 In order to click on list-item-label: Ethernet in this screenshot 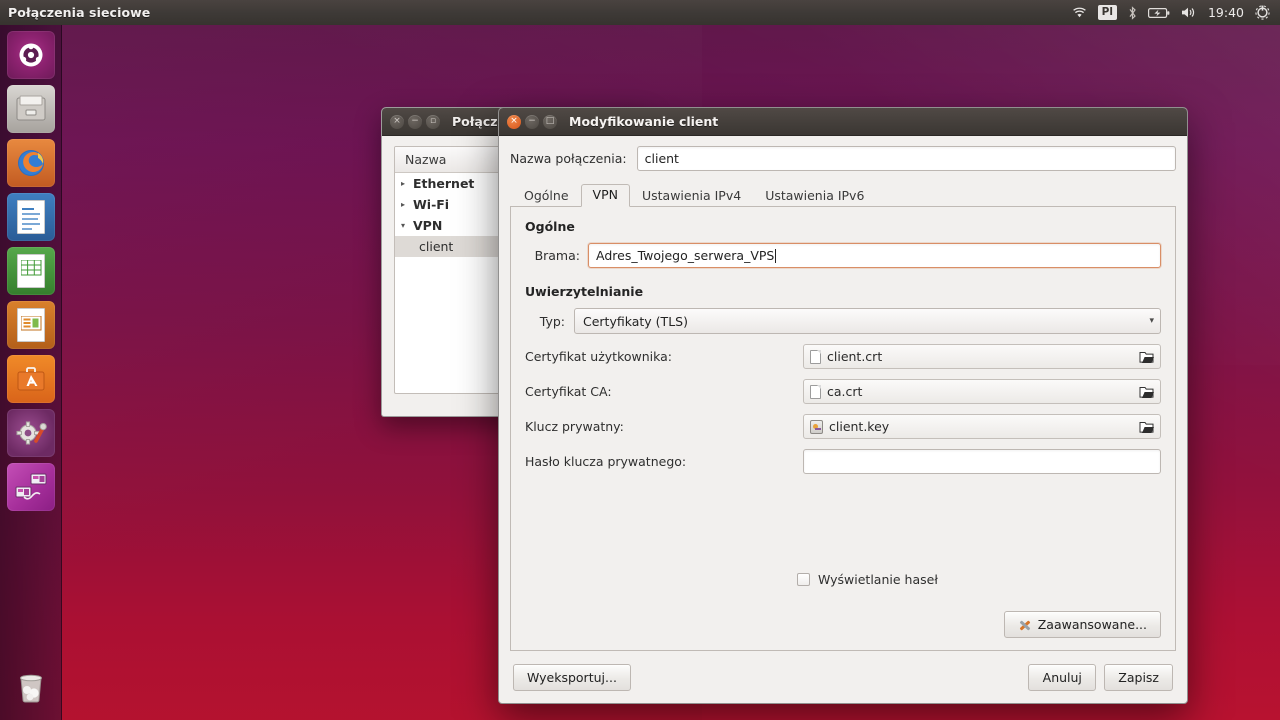, I will do `click(444, 183)`.